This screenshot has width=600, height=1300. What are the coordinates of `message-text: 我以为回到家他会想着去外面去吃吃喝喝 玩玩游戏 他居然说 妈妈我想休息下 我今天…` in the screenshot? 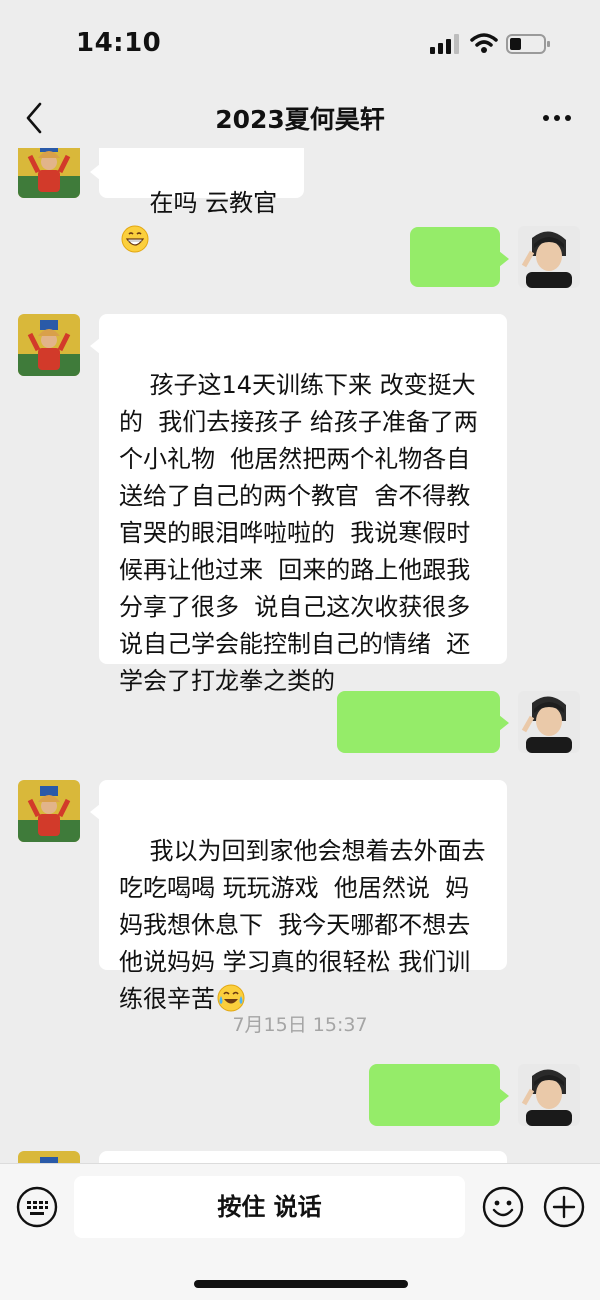 It's located at (302, 925).